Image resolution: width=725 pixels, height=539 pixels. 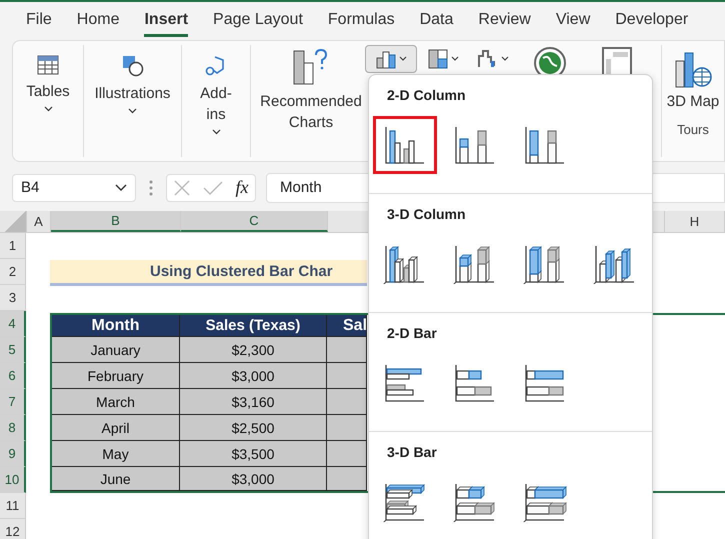 What do you see at coordinates (116, 376) in the screenshot?
I see `table-cell: February` at bounding box center [116, 376].